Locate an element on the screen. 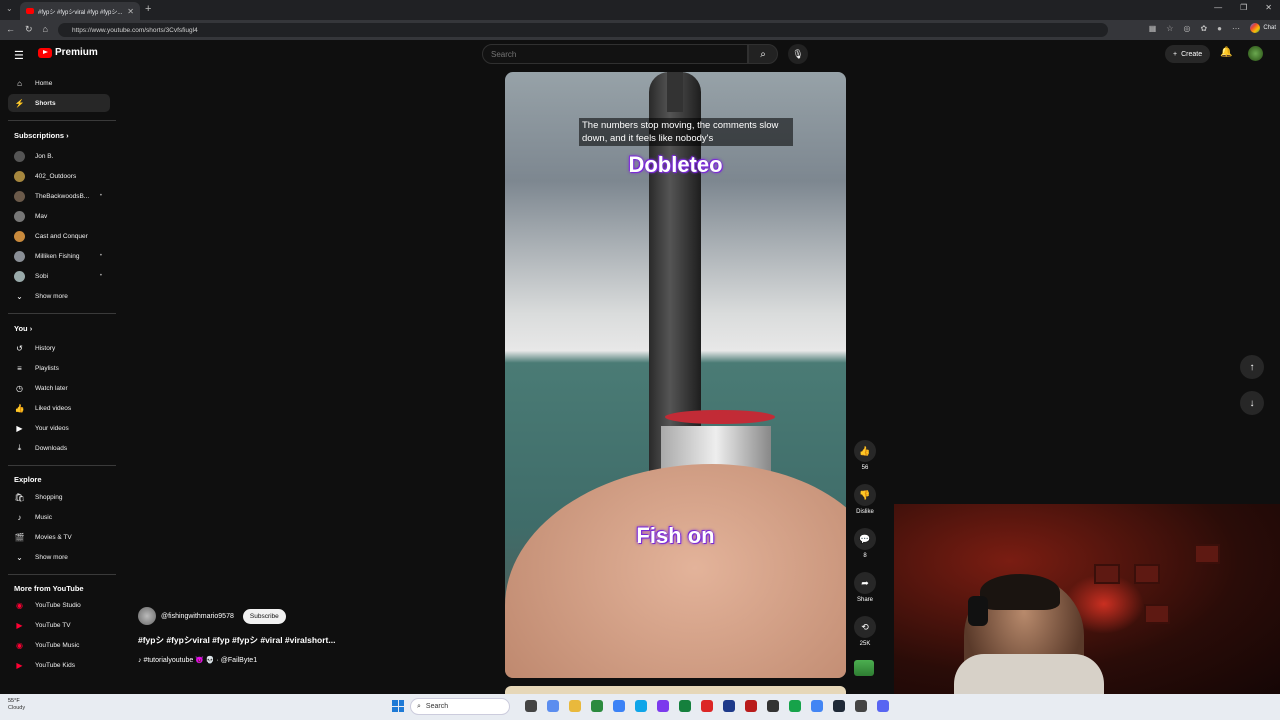  reload-icon: ↻ is located at coordinates (29, 29).